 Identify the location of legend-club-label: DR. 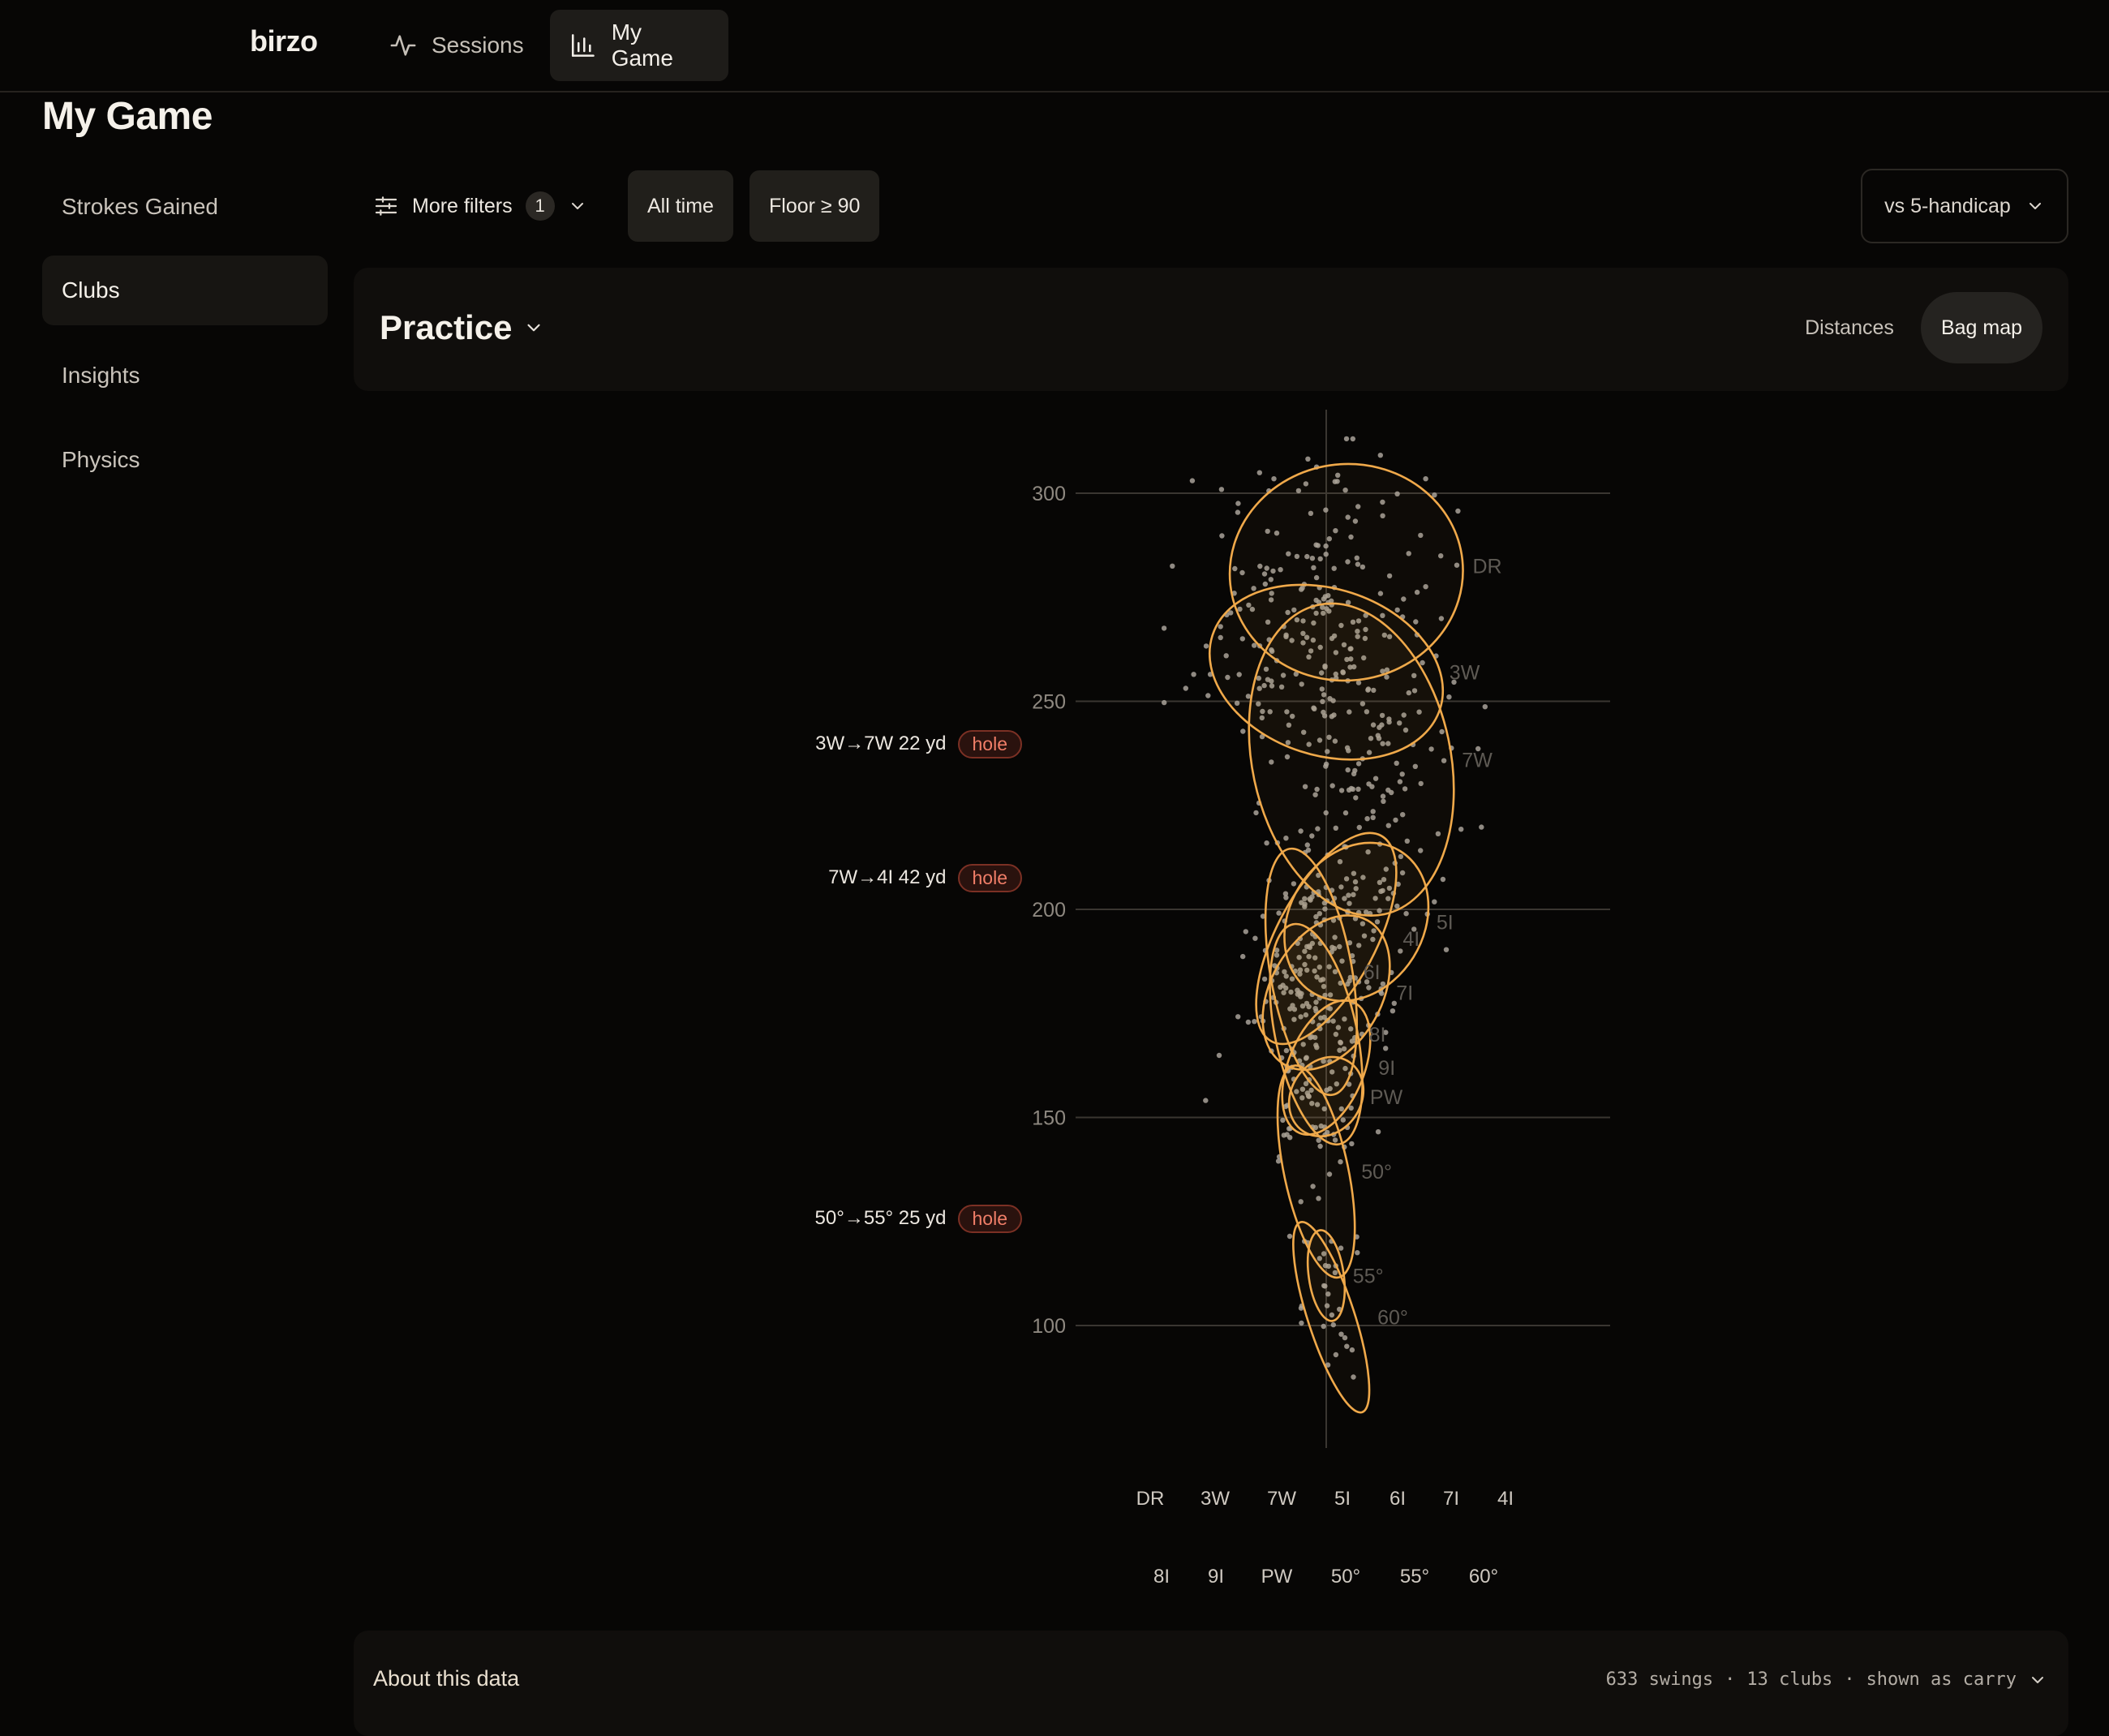
(1150, 1499).